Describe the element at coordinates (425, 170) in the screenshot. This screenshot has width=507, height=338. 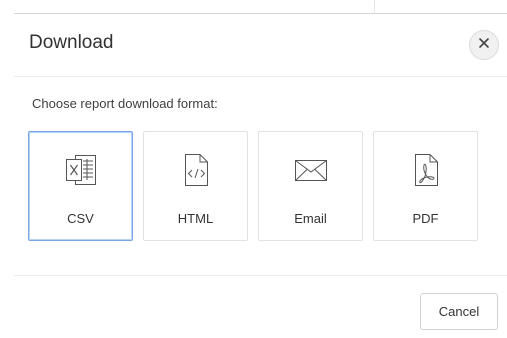
I see `pdf-file-icon` at that location.